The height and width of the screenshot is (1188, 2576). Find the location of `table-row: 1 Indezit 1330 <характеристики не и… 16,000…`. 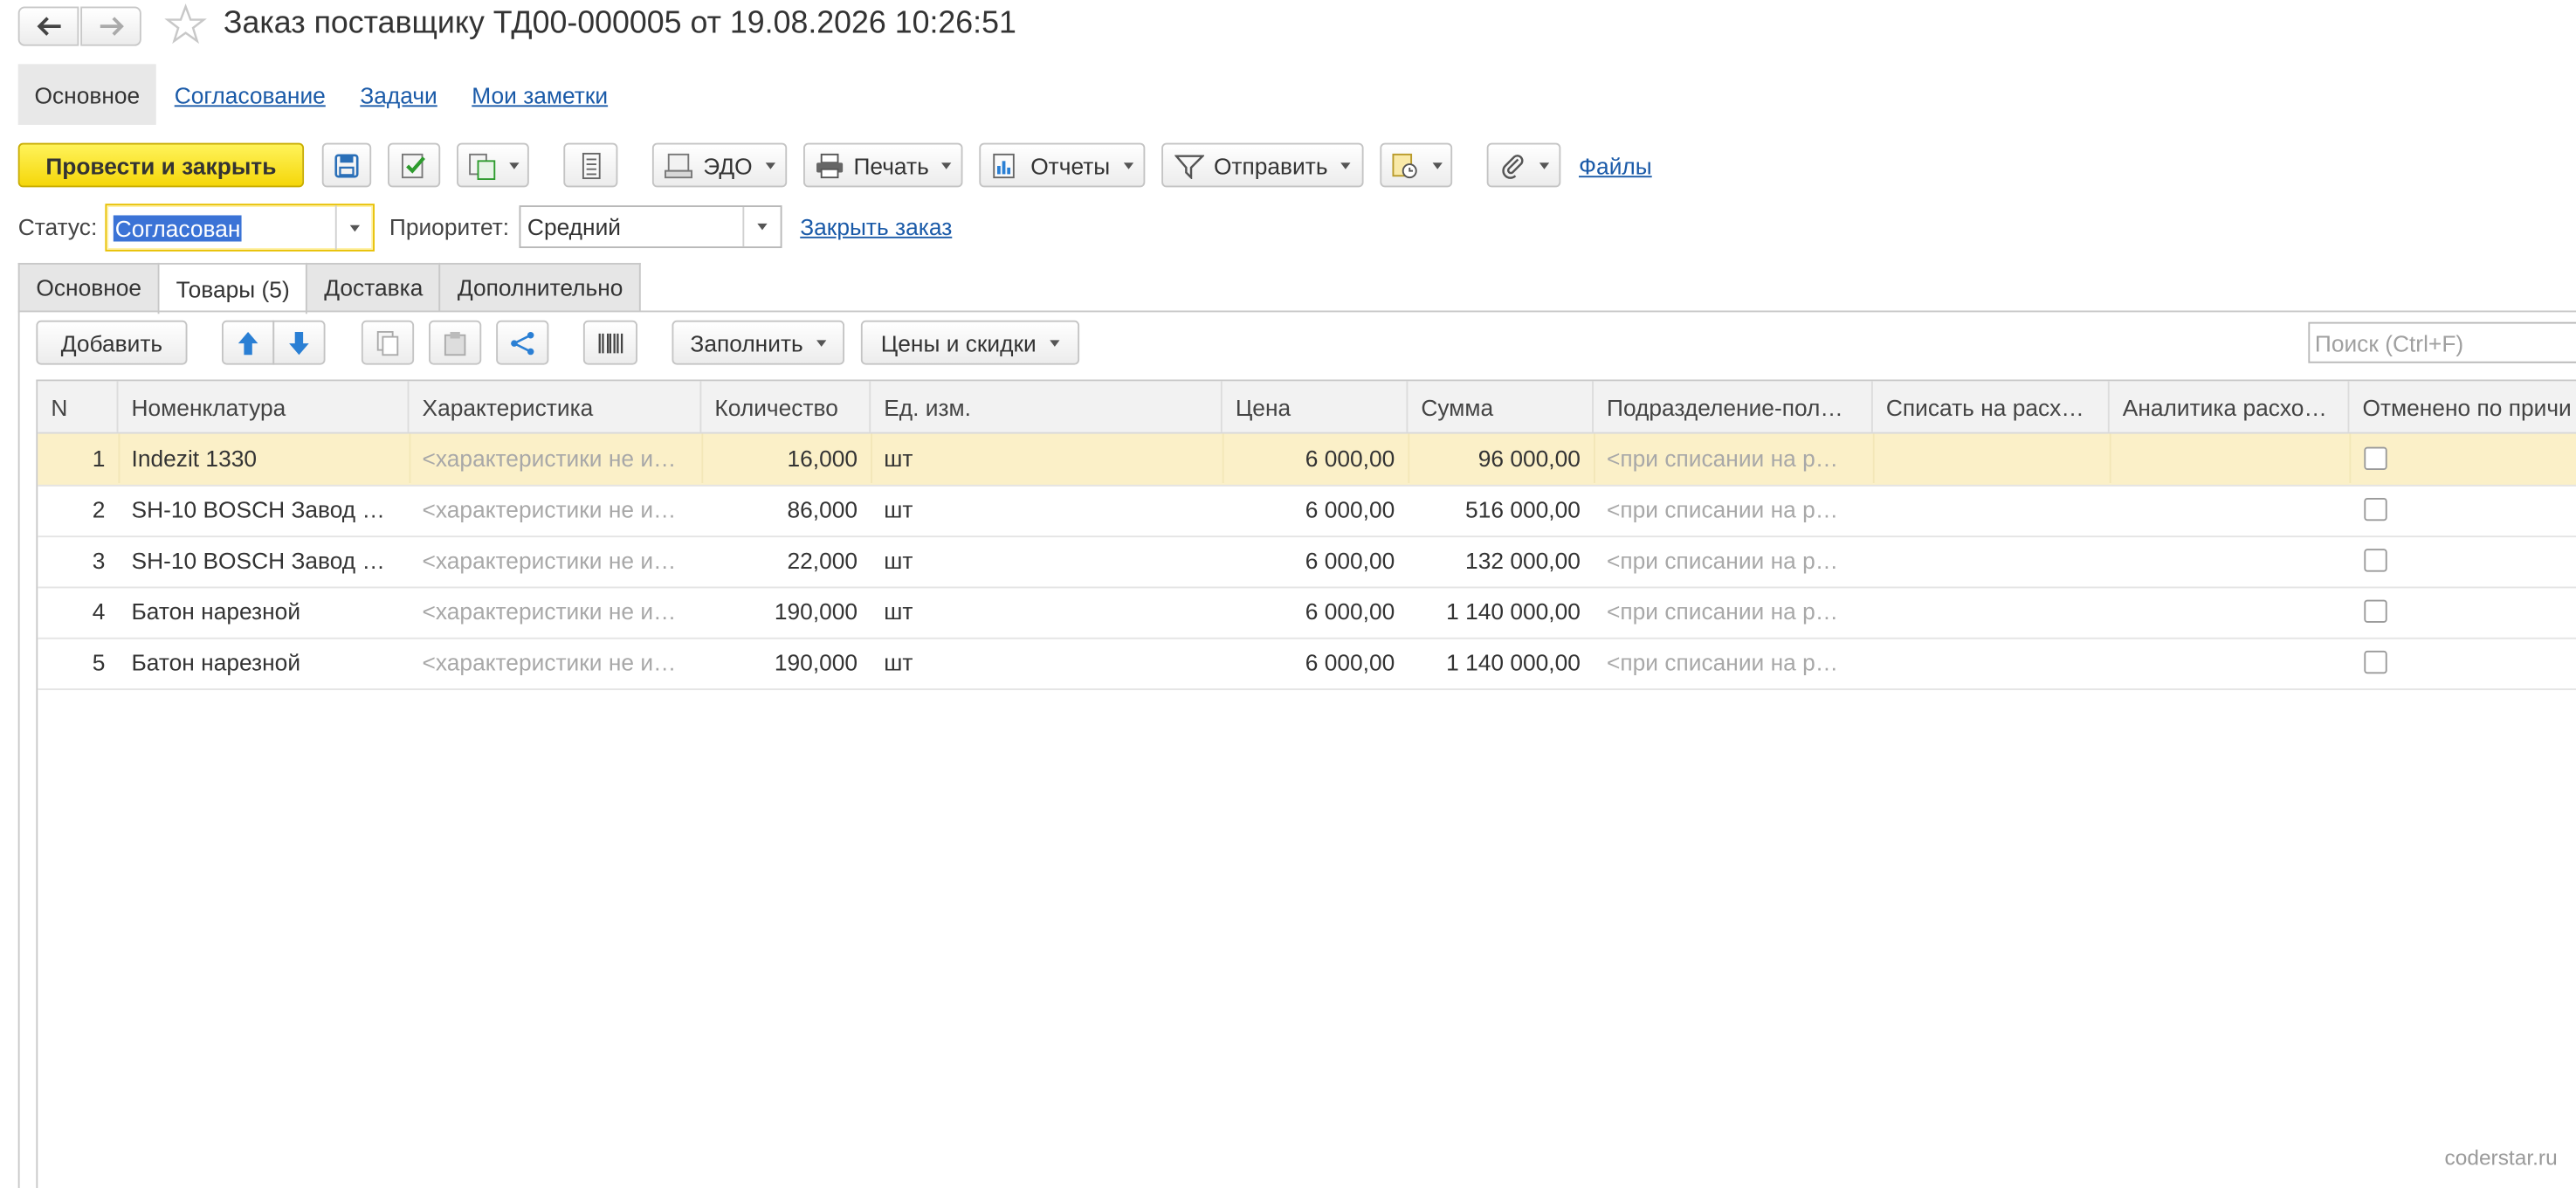

table-row: 1 Indezit 1330 <характеристики не и… 16,000… is located at coordinates (1307, 460).